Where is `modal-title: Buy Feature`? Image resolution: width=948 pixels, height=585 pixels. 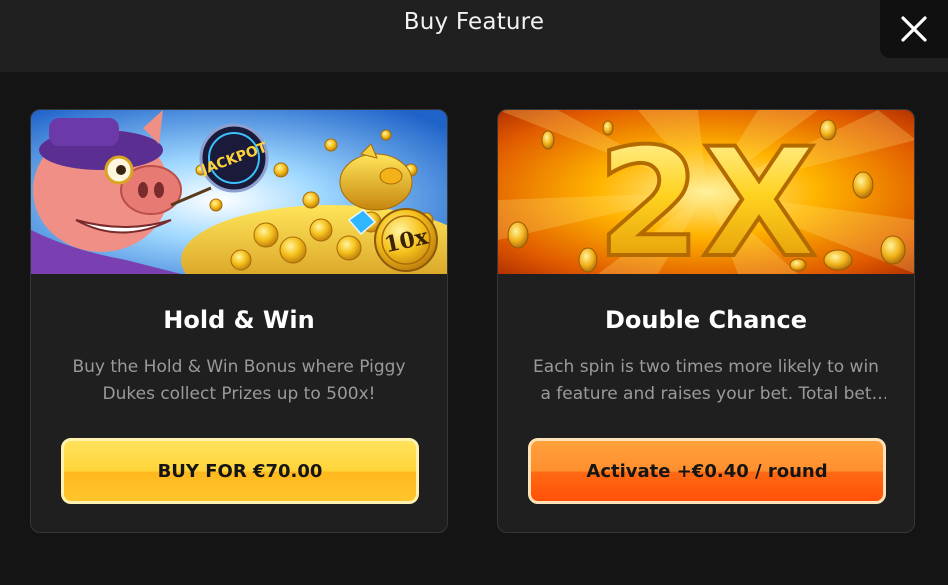
modal-title: Buy Feature is located at coordinates (474, 22).